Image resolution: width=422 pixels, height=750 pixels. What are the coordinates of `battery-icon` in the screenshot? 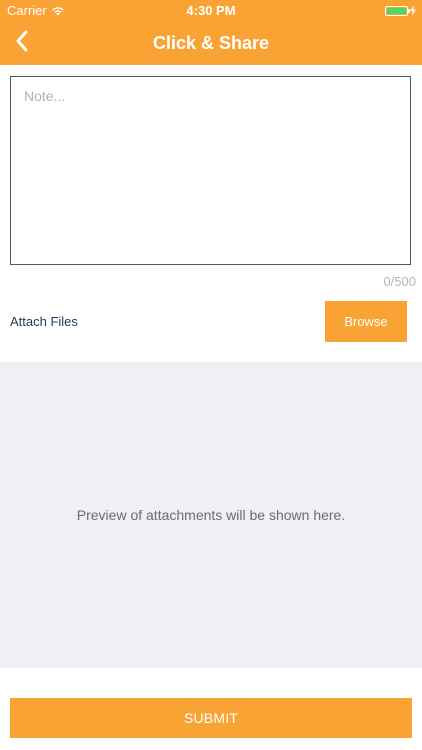 It's located at (397, 10).